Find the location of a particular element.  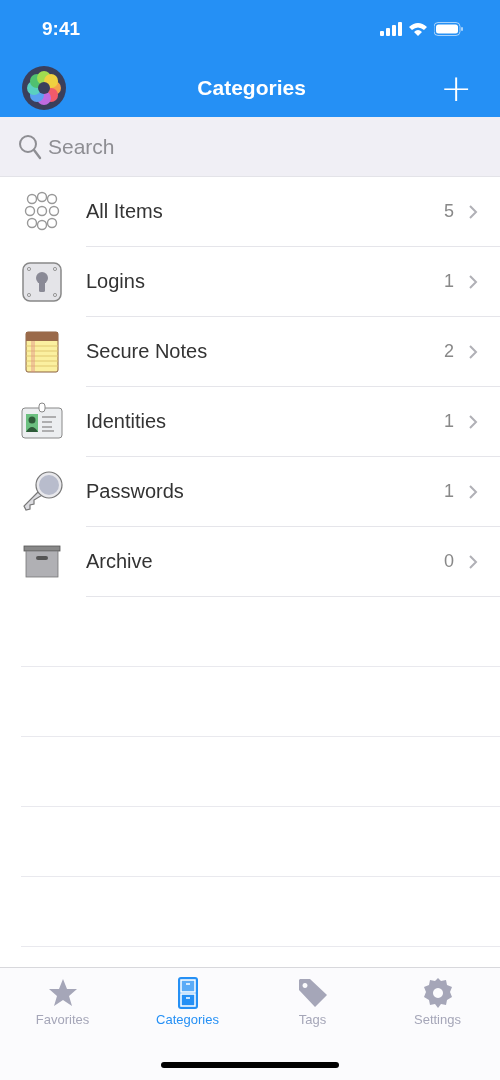

keyhole-icon is located at coordinates (42, 282).